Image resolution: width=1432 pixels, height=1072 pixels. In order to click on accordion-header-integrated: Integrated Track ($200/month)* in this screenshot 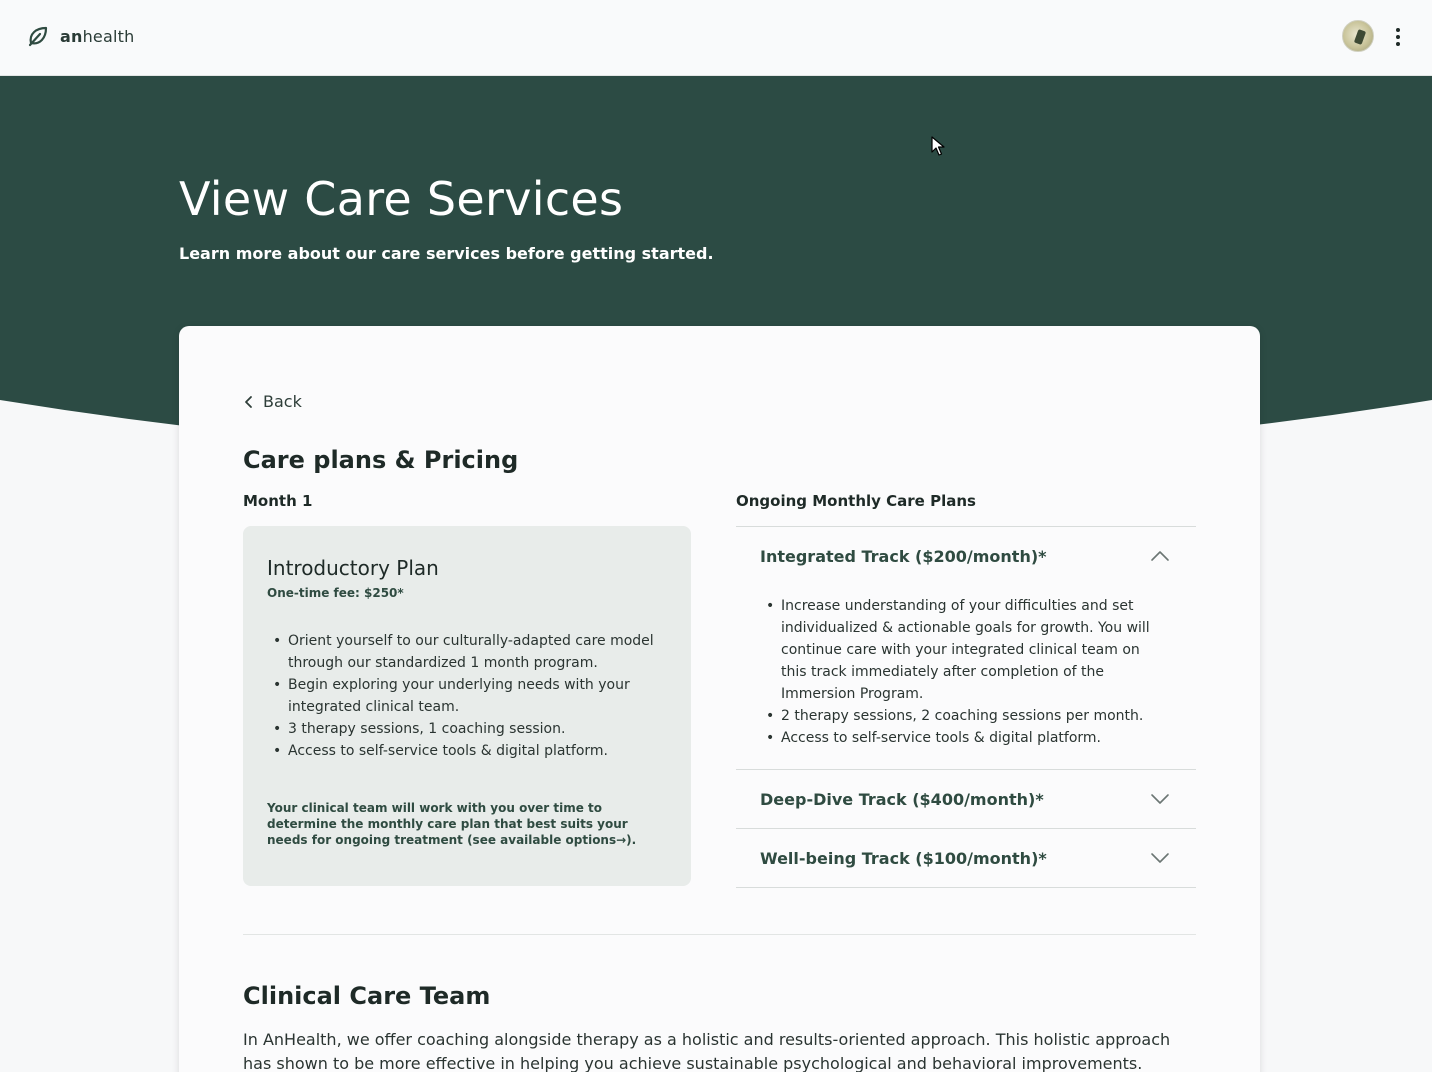, I will do `click(966, 556)`.